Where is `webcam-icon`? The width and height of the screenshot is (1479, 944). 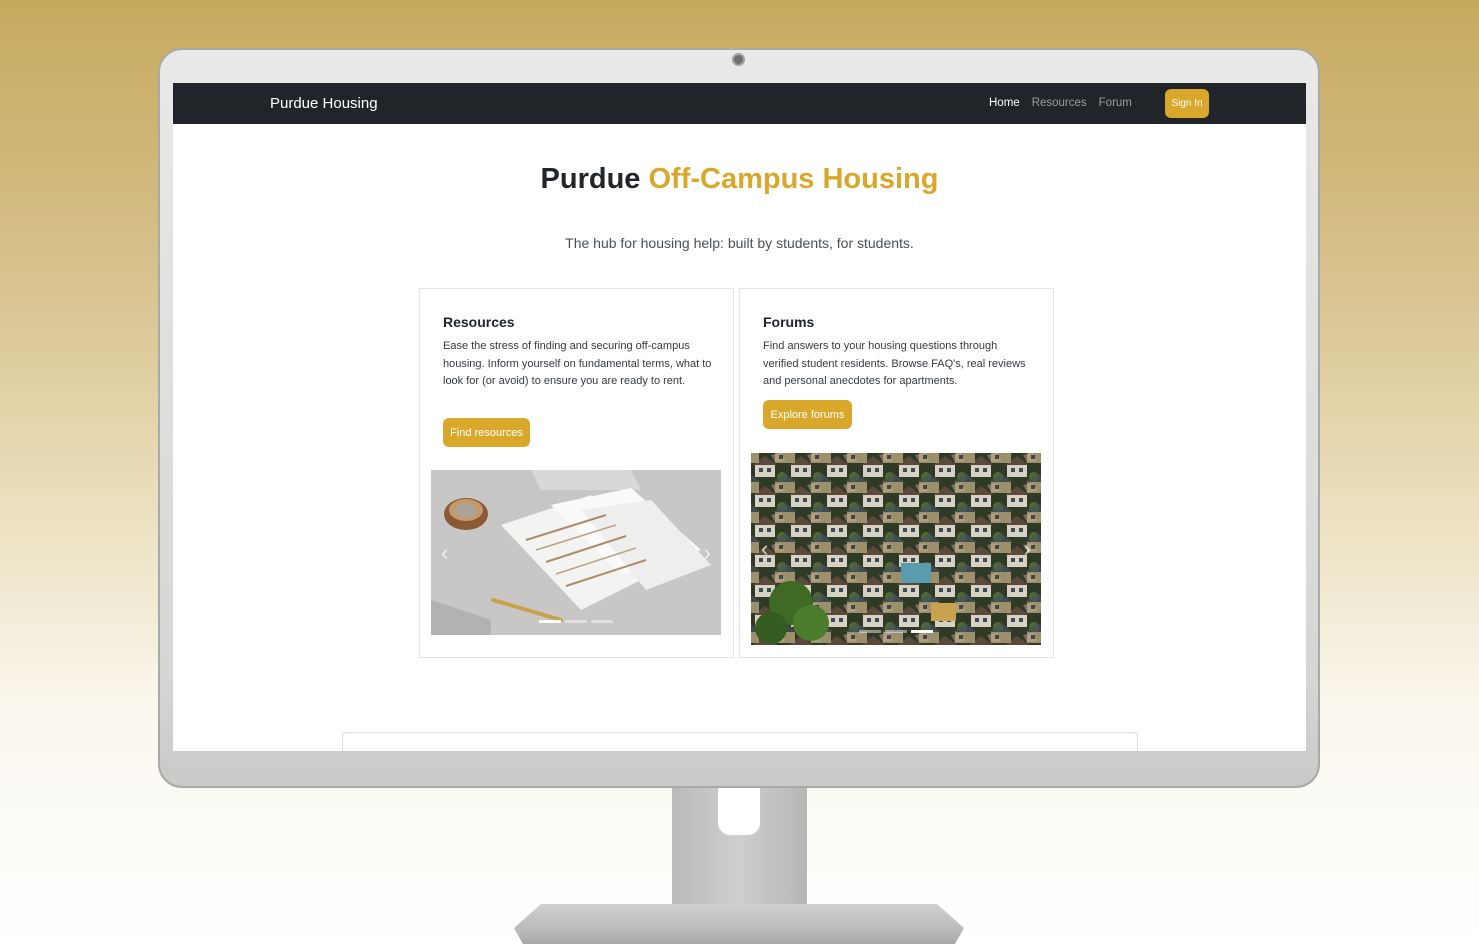
webcam-icon is located at coordinates (738, 59).